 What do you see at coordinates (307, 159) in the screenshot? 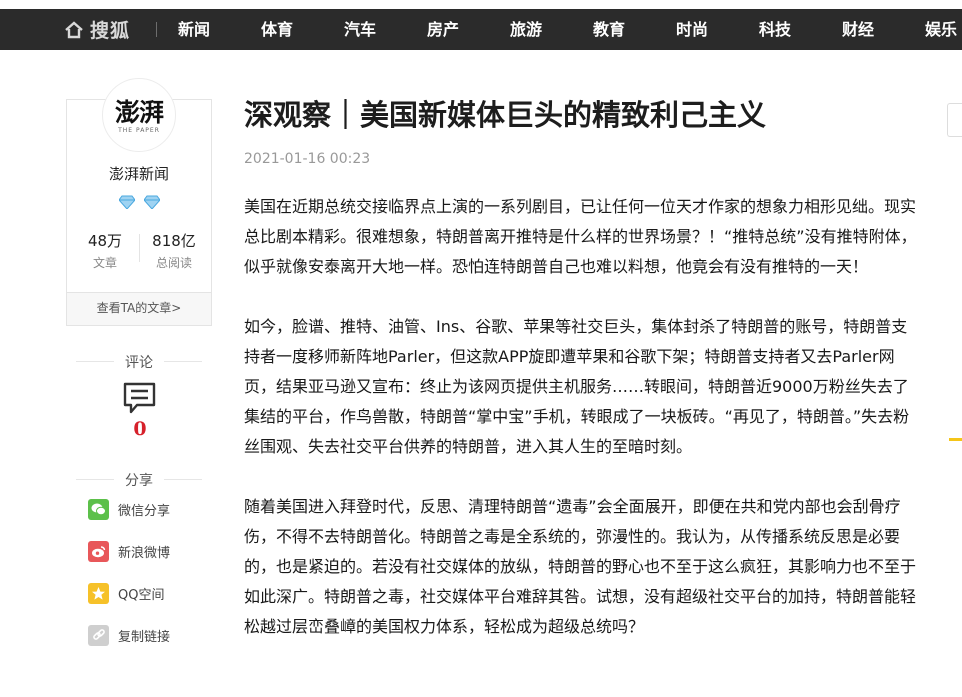
I see `article-timestamp: 2021-01-16 00:23` at bounding box center [307, 159].